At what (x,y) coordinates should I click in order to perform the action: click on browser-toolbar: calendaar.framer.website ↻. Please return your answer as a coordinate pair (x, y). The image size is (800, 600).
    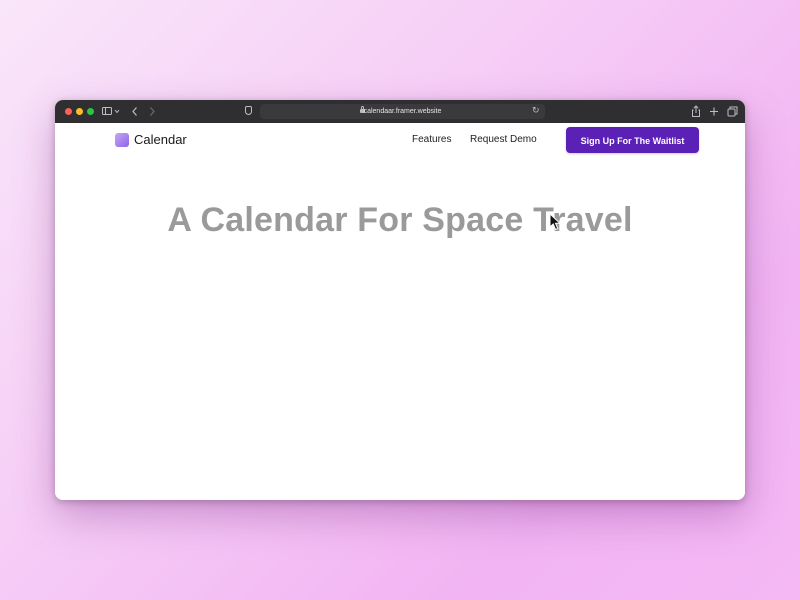
    Looking at the image, I should click on (400, 111).